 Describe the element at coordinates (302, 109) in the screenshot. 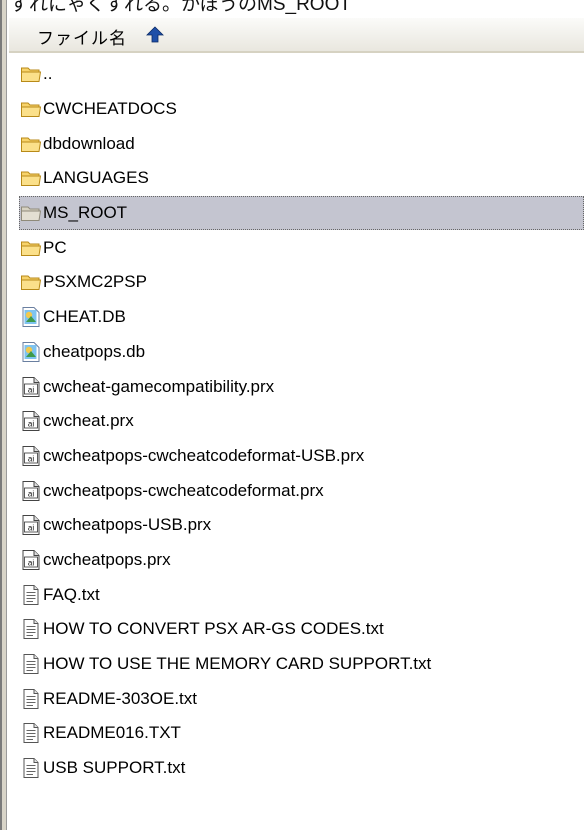

I see `folder-item: CWCHEATDOCS` at that location.